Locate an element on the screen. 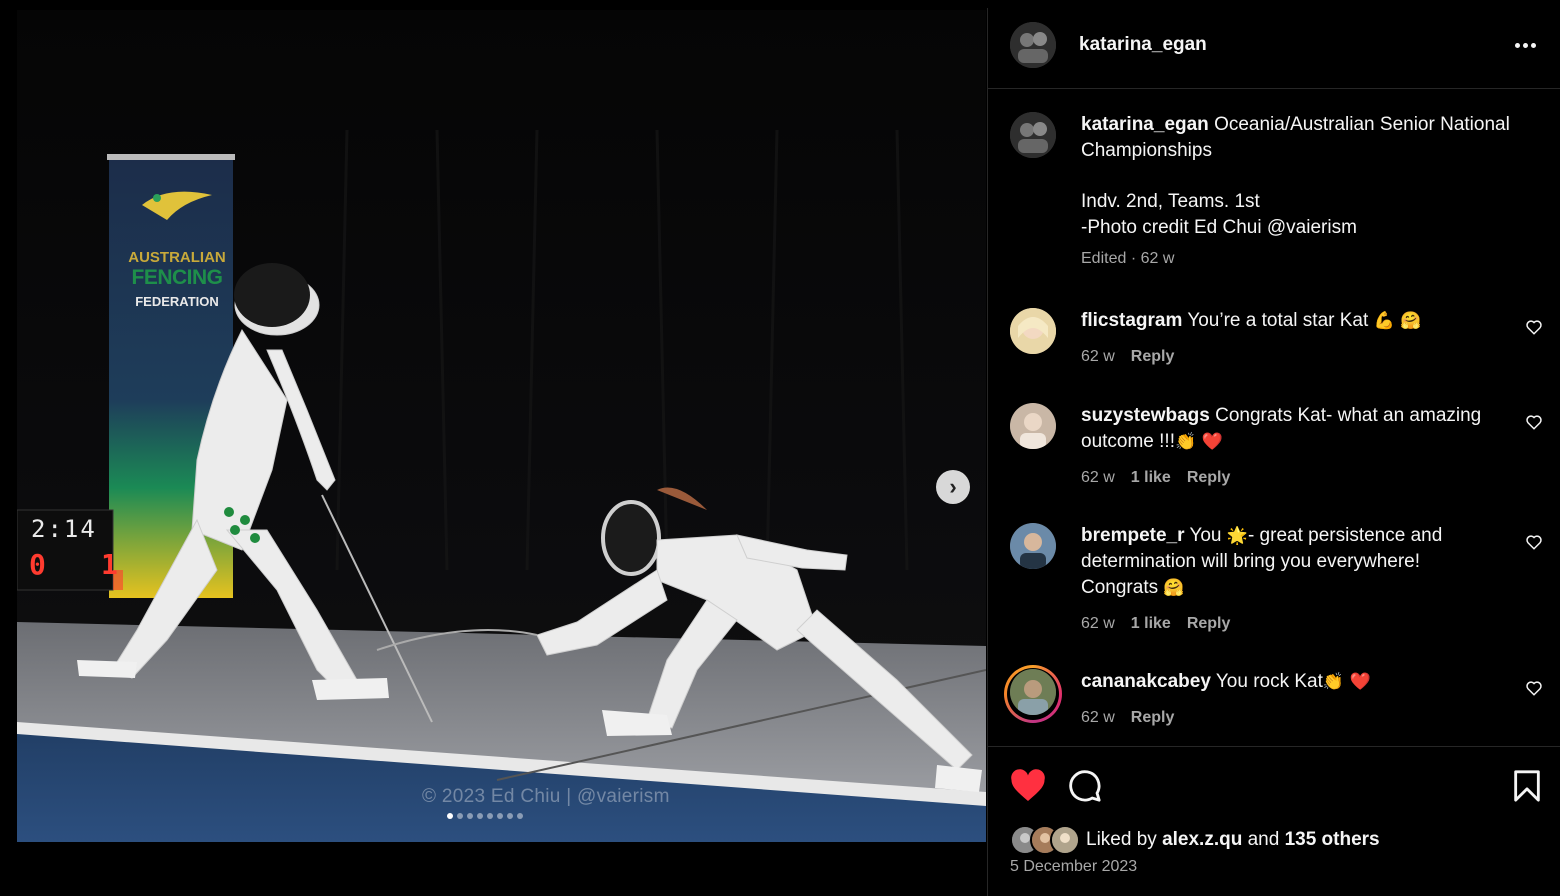 Image resolution: width=1560 pixels, height=896 pixels. comment-text: flicstagram You’re a total star Kat 💪 🤗 is located at coordinates (1251, 320).